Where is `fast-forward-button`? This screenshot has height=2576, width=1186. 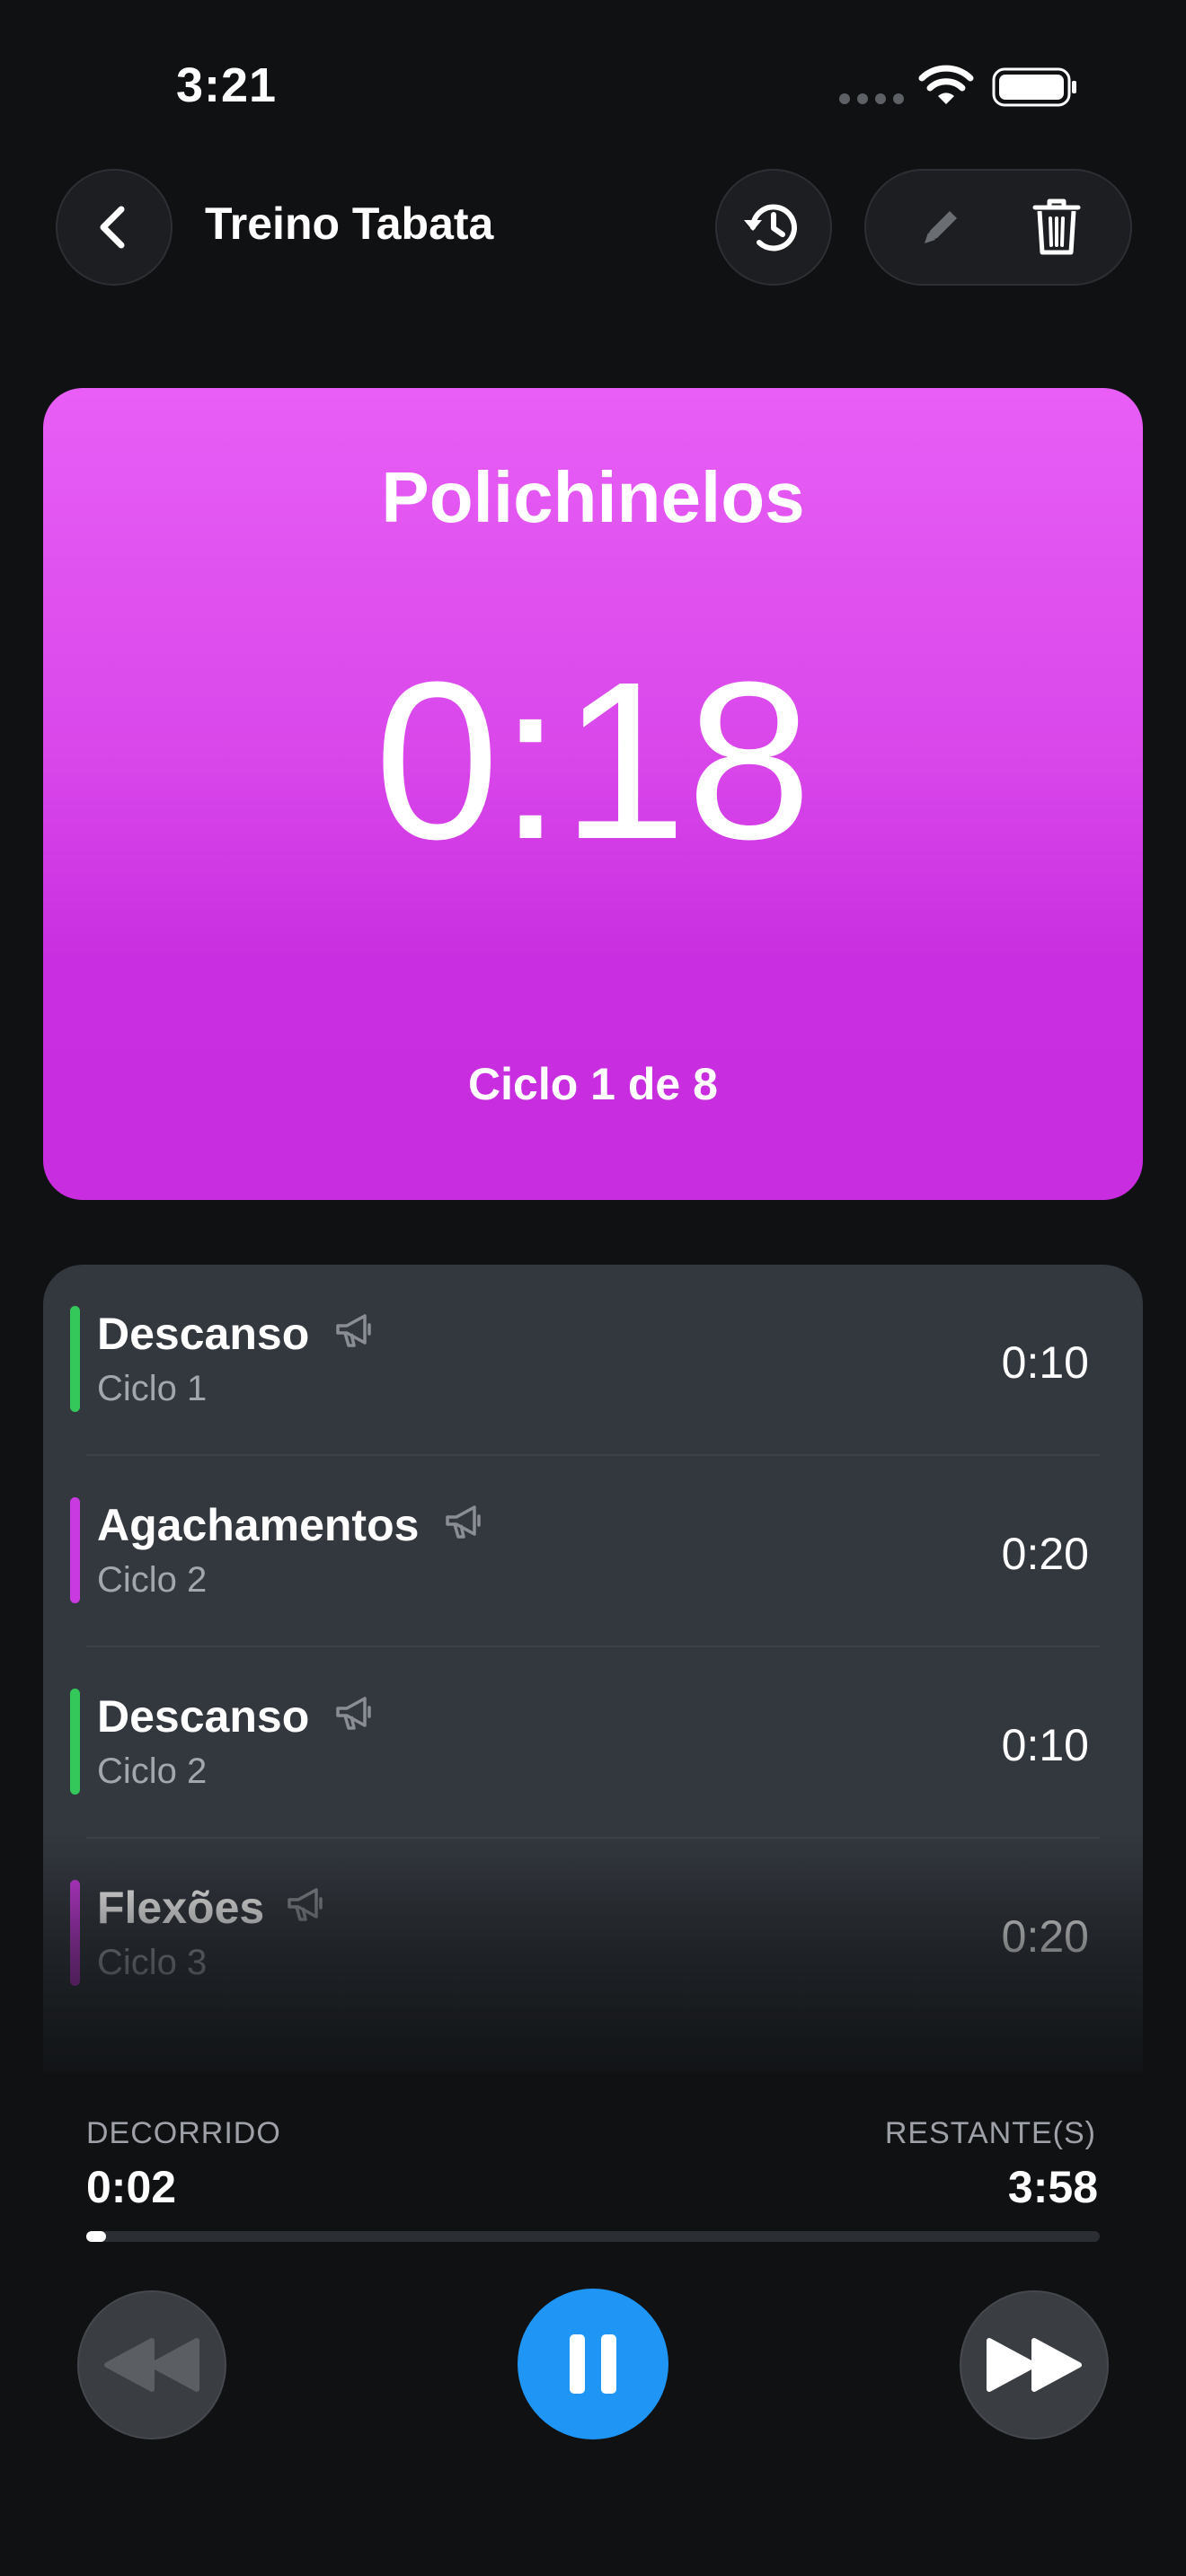 fast-forward-button is located at coordinates (1034, 2364).